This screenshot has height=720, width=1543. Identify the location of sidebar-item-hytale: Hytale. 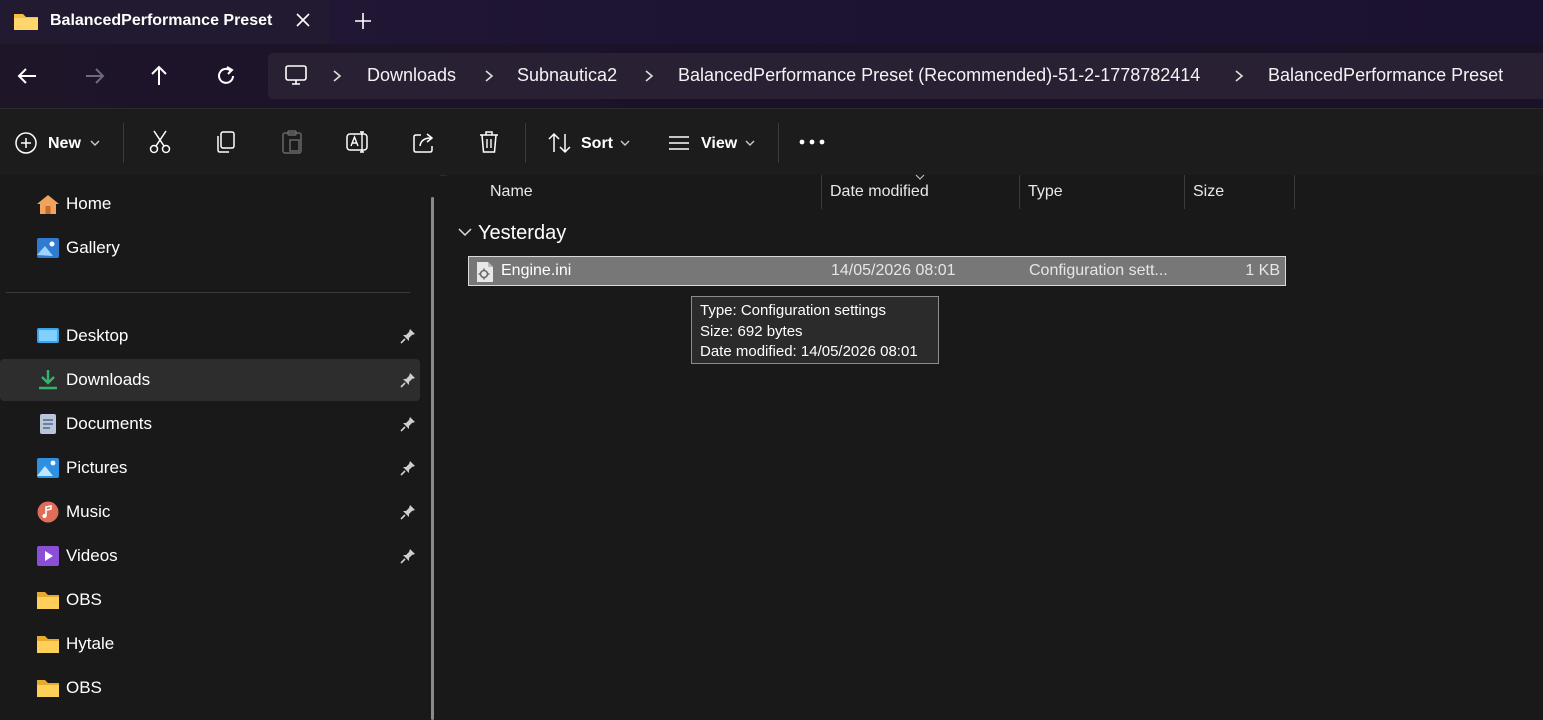
(210, 644).